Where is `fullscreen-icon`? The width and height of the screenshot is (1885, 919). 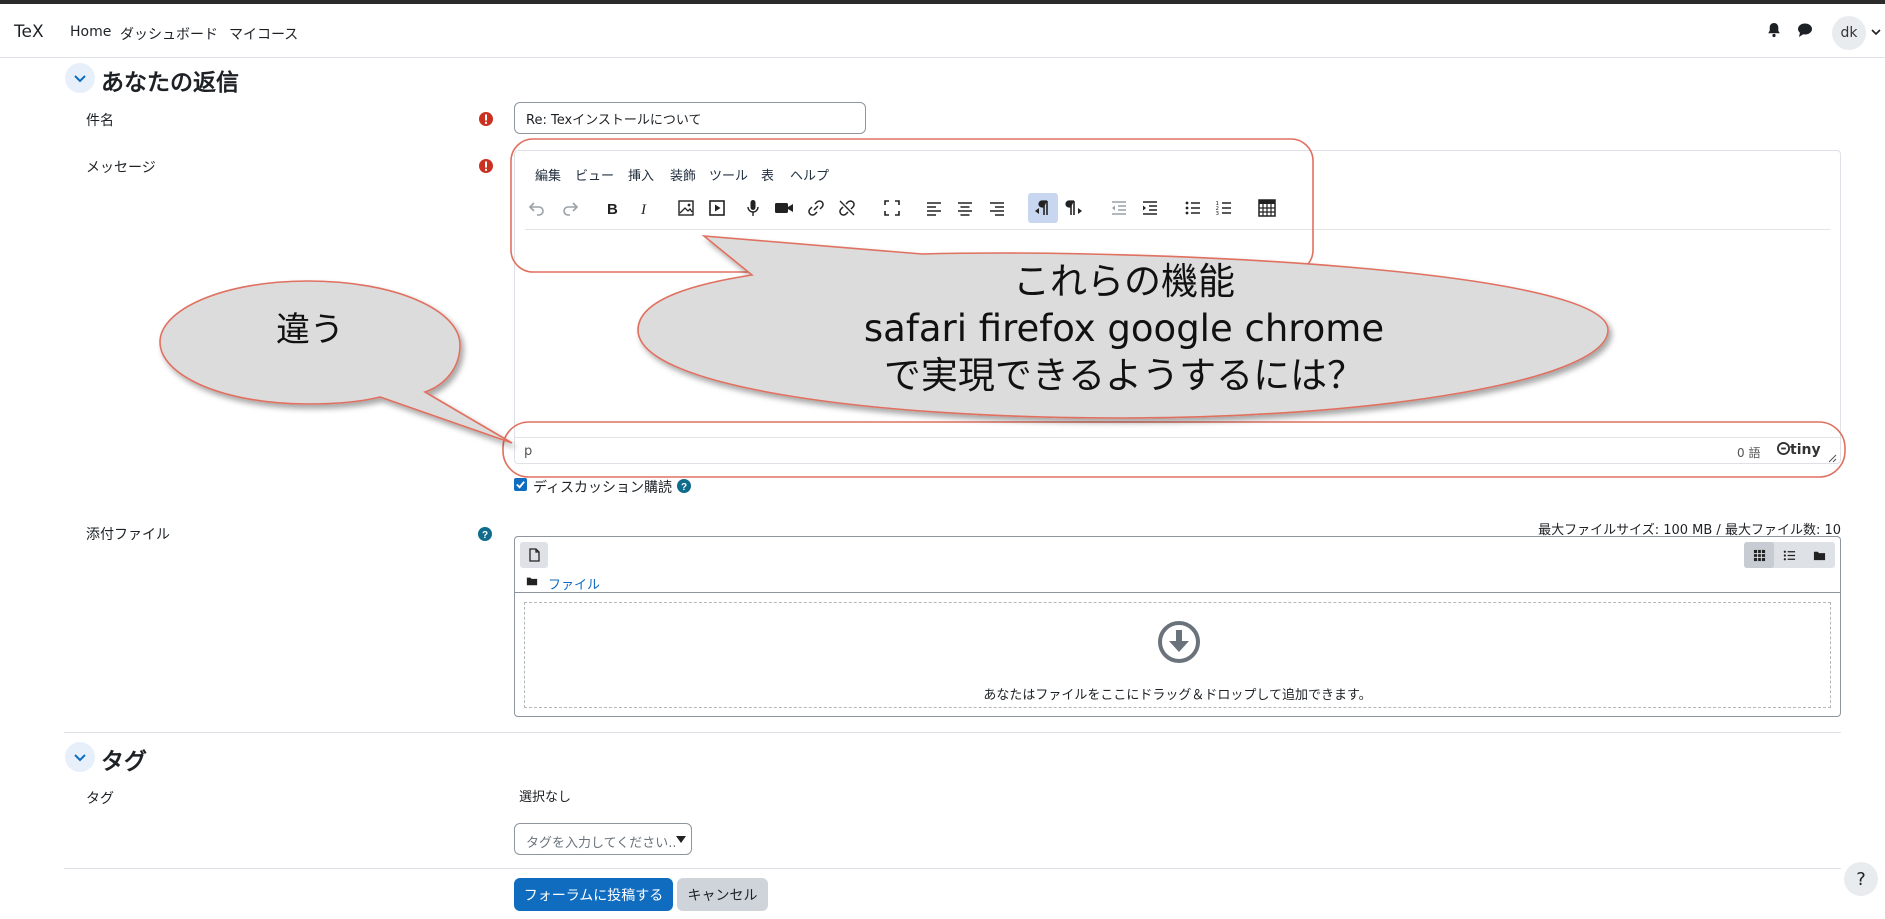 fullscreen-icon is located at coordinates (892, 208).